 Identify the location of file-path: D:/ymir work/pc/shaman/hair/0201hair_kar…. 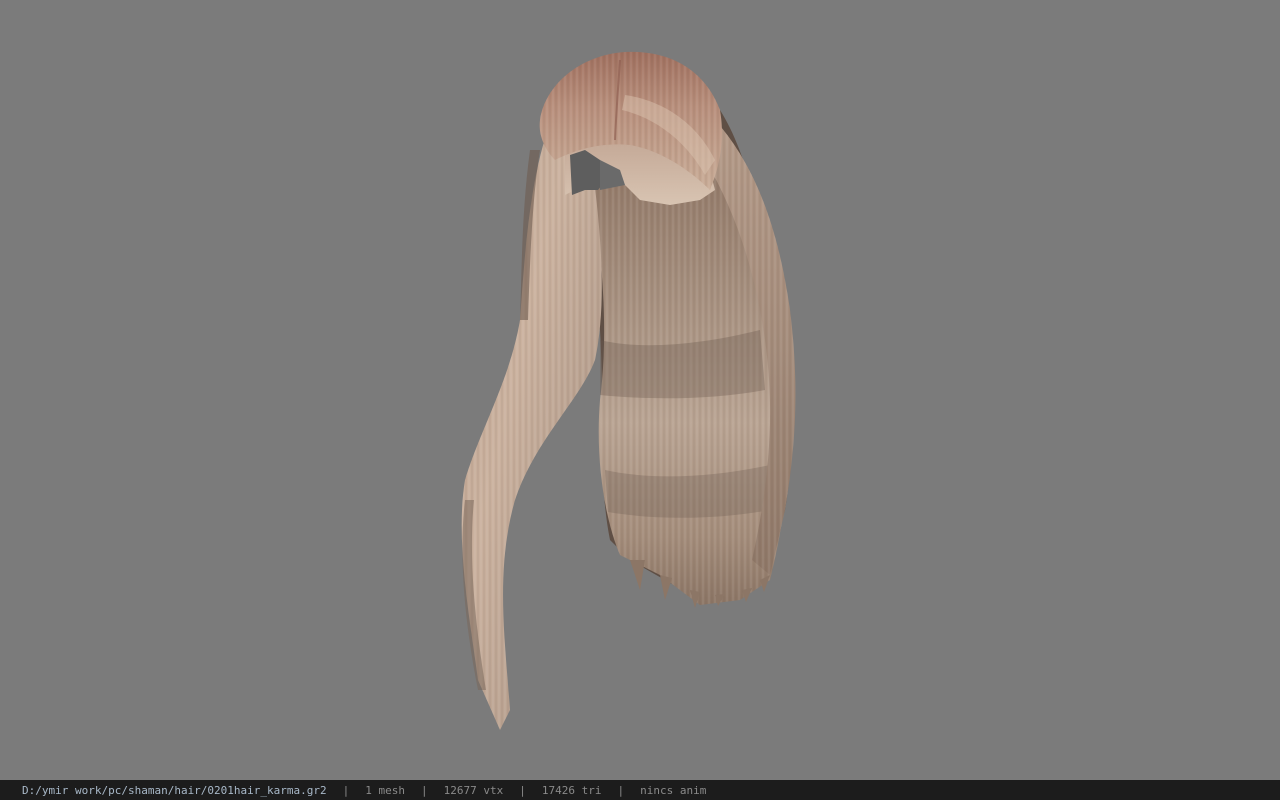
(174, 790).